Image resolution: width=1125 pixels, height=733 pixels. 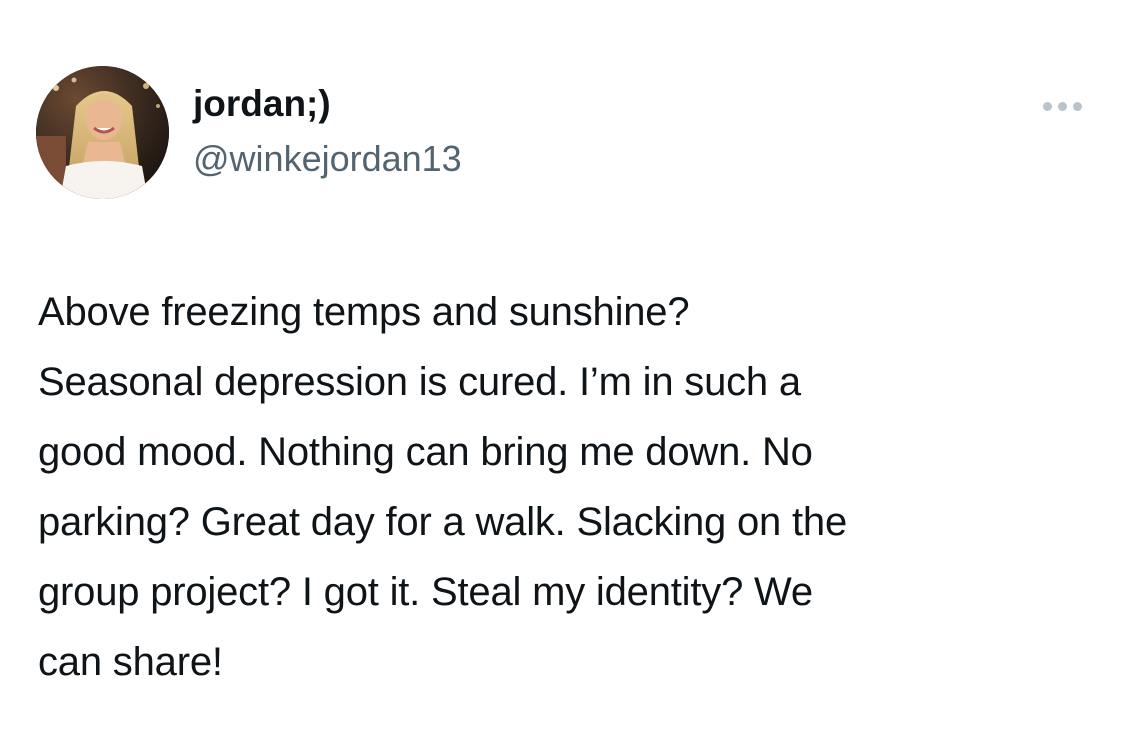 What do you see at coordinates (262, 104) in the screenshot?
I see `author-display-name: jordan;)` at bounding box center [262, 104].